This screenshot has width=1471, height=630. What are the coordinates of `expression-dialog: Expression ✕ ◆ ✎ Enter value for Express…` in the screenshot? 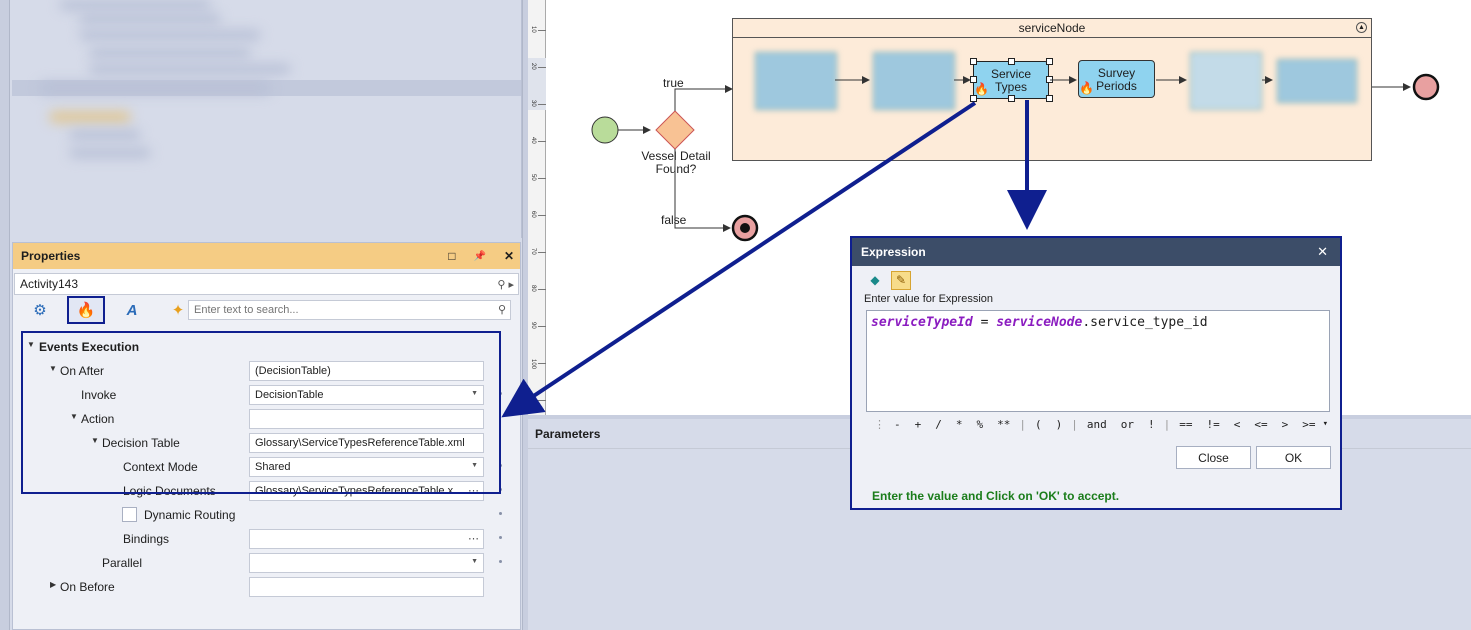 It's located at (1096, 373).